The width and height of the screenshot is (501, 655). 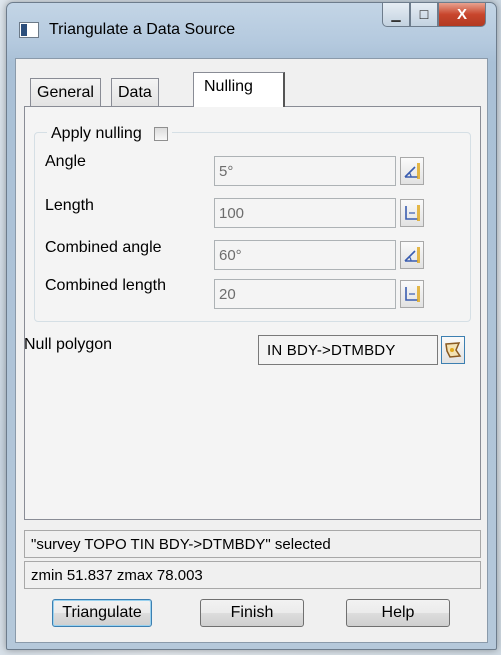 I want to click on tab-nulling: Nulling, so click(x=239, y=89).